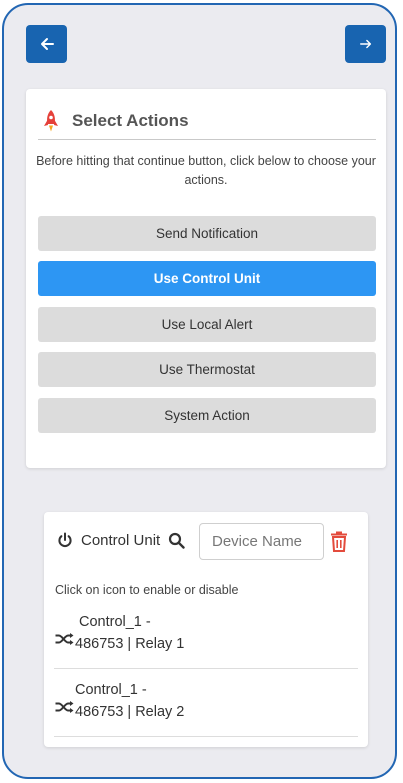 The height and width of the screenshot is (783, 403). What do you see at coordinates (51, 121) in the screenshot?
I see `rocket-icon` at bounding box center [51, 121].